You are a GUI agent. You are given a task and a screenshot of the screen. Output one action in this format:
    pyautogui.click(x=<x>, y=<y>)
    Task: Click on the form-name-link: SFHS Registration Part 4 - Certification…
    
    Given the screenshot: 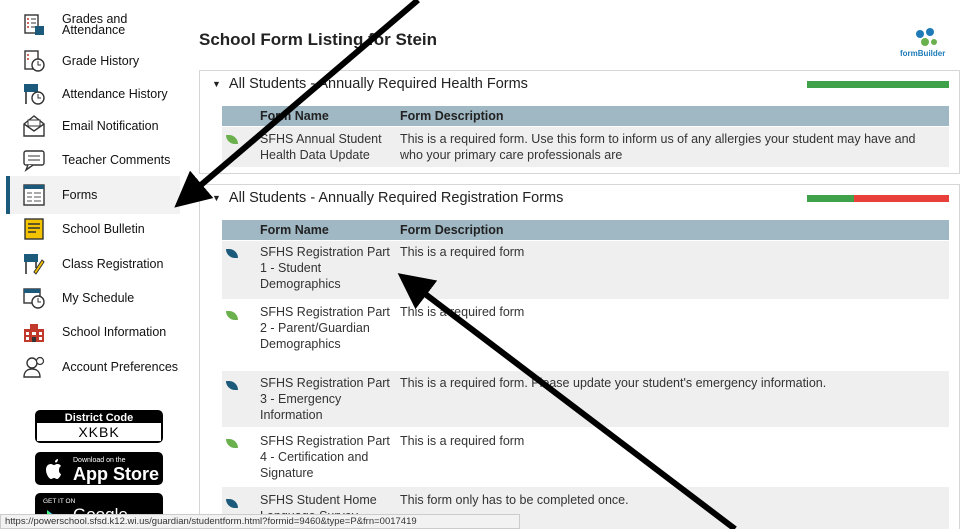 What is the action you would take?
    pyautogui.click(x=325, y=457)
    